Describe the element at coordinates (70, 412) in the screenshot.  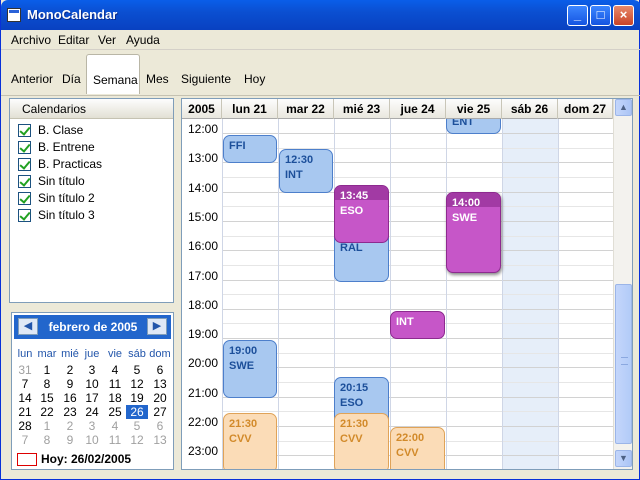
I see `mini-calendar-day: 23` at that location.